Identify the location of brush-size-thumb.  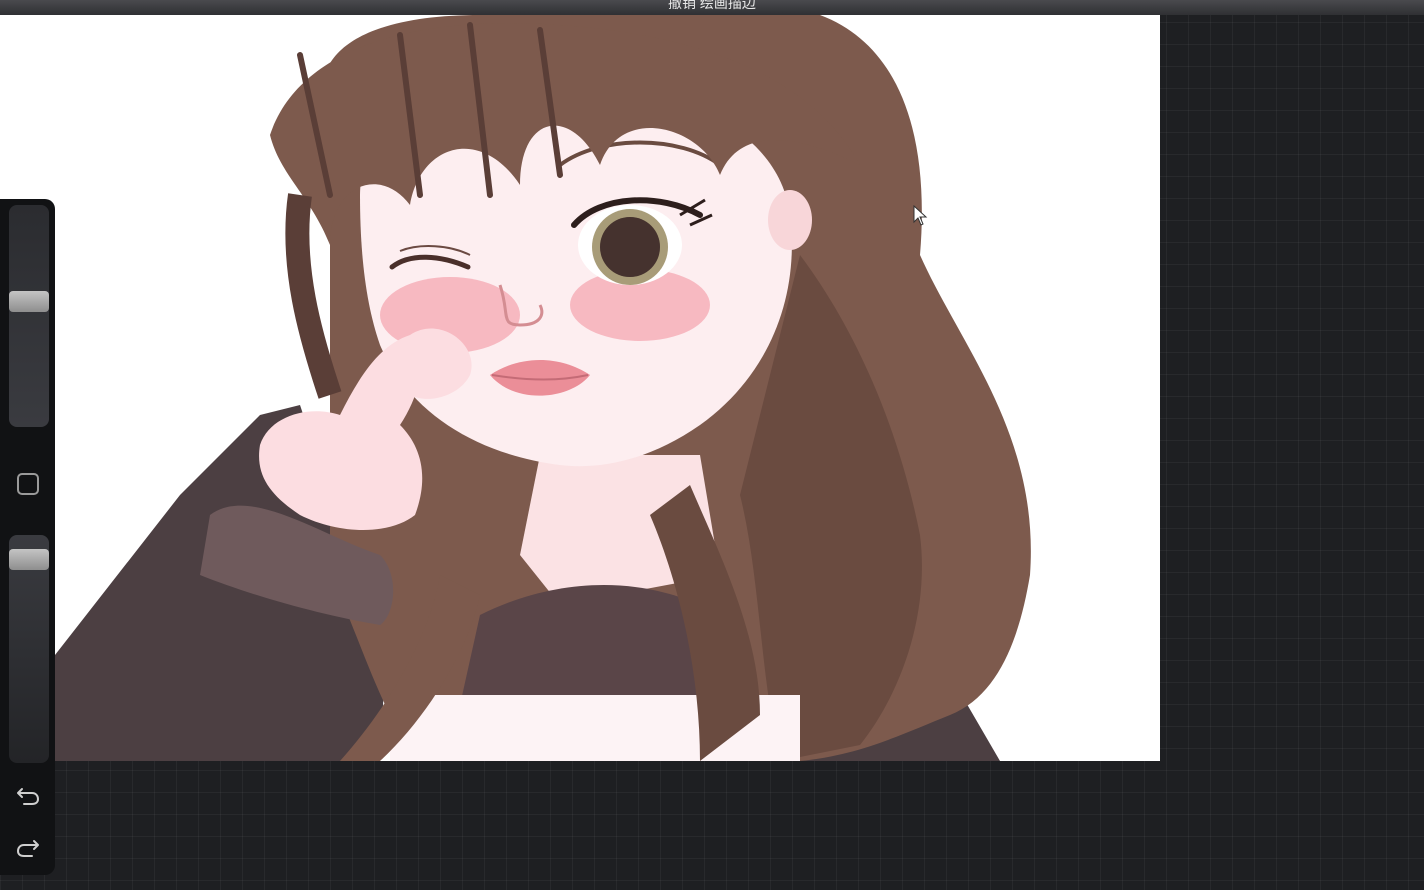
(29, 302).